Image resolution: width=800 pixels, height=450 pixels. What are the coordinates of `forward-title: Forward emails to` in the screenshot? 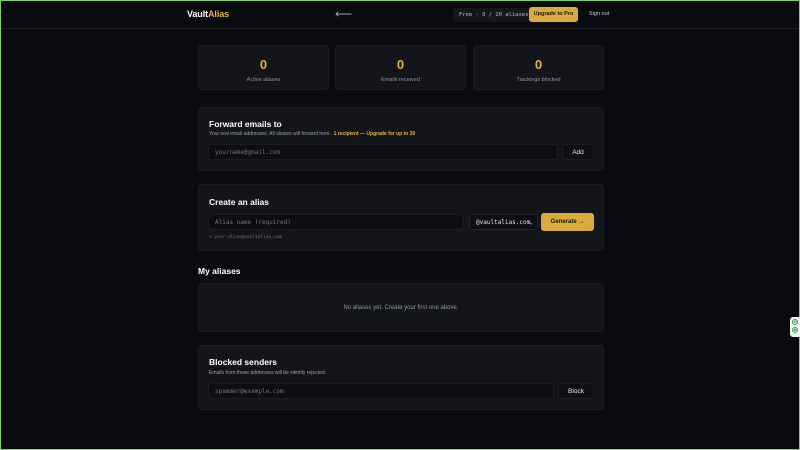 It's located at (245, 124).